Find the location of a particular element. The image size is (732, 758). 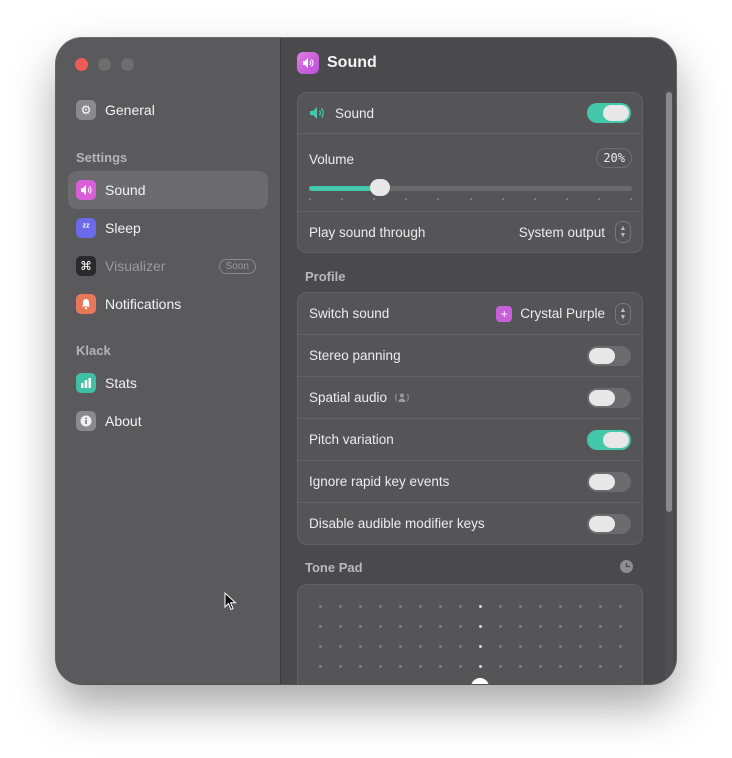

spatial-audio-label: Spatial audio is located at coordinates (348, 397).